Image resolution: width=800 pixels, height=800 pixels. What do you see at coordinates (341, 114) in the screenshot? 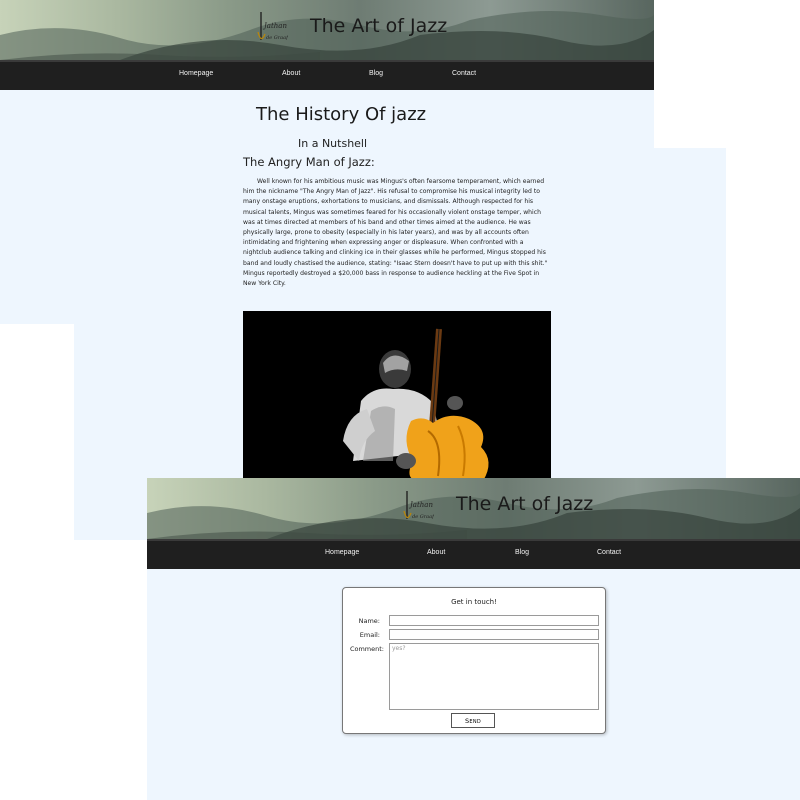
I see `page-title: The History Of jazz` at bounding box center [341, 114].